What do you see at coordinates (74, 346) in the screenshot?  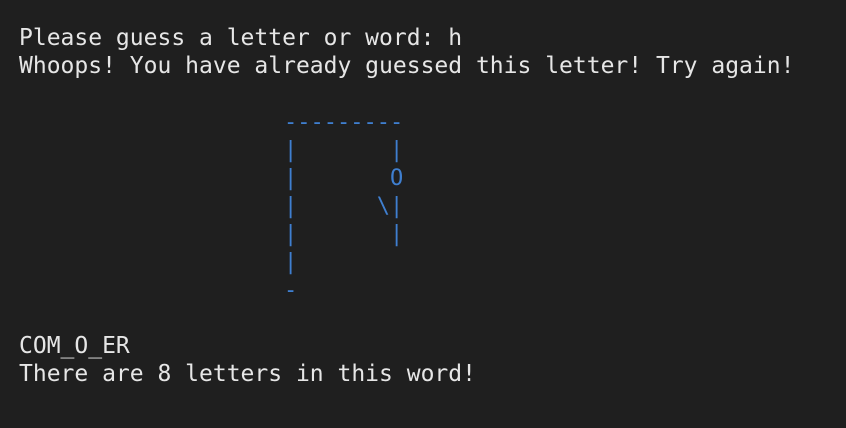 I see `word-progress: COM_O_ER` at bounding box center [74, 346].